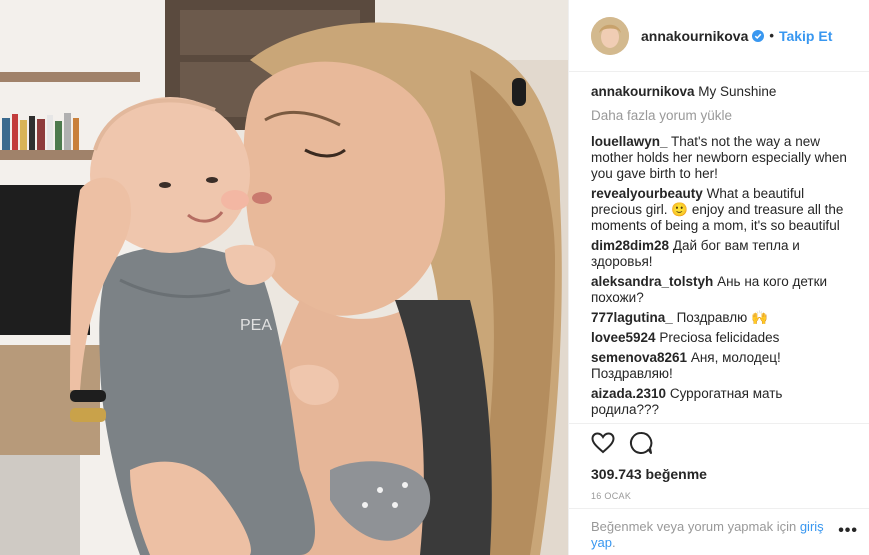 The width and height of the screenshot is (869, 555). Describe the element at coordinates (730, 443) in the screenshot. I see `action-icons` at that location.